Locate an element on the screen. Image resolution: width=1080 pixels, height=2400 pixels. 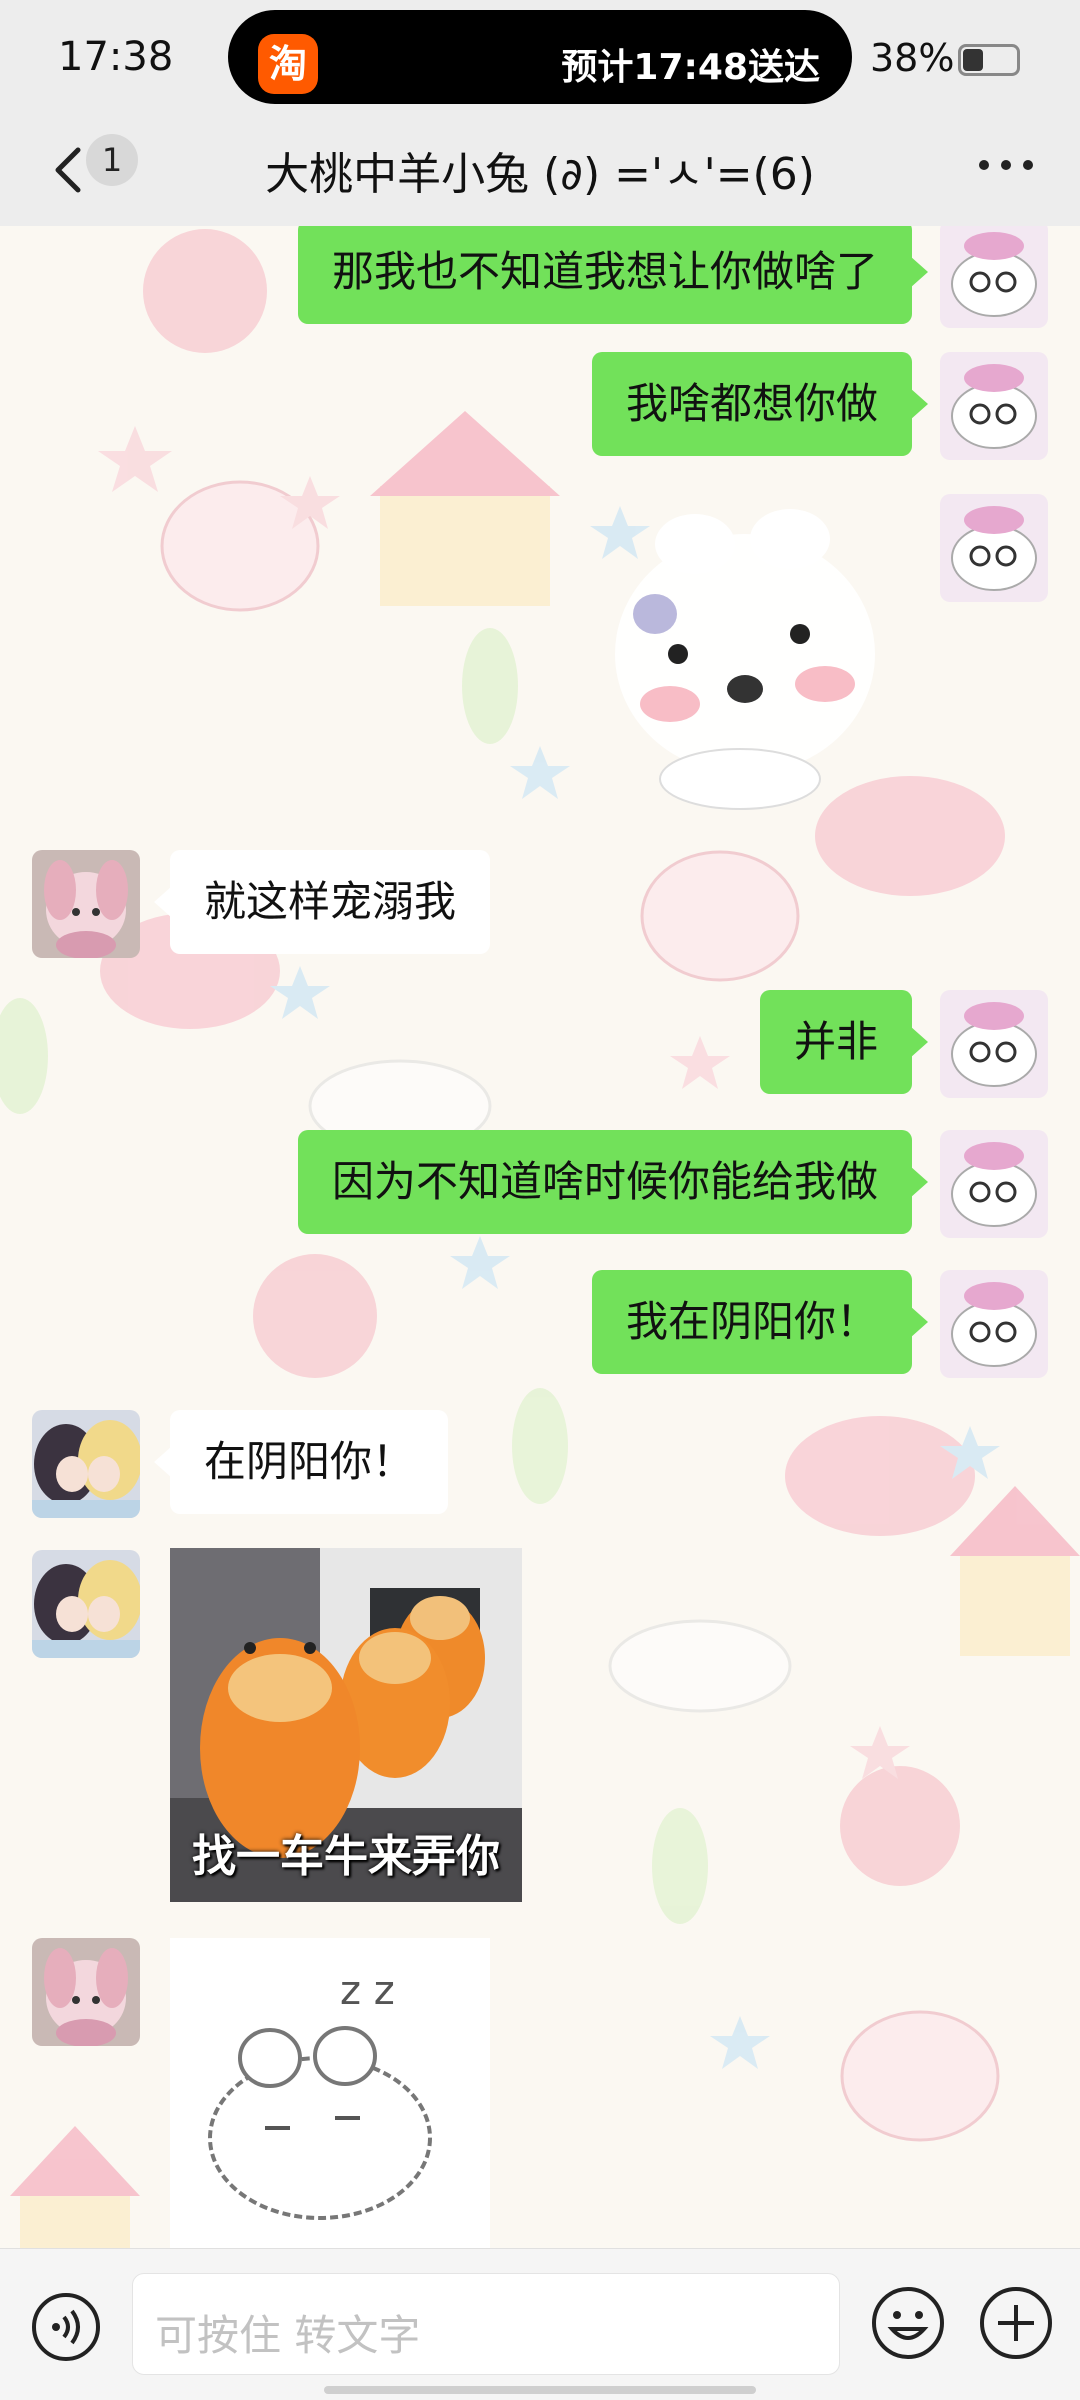
meme-image-message: 找一车牛来弄你 is located at coordinates (346, 1725).